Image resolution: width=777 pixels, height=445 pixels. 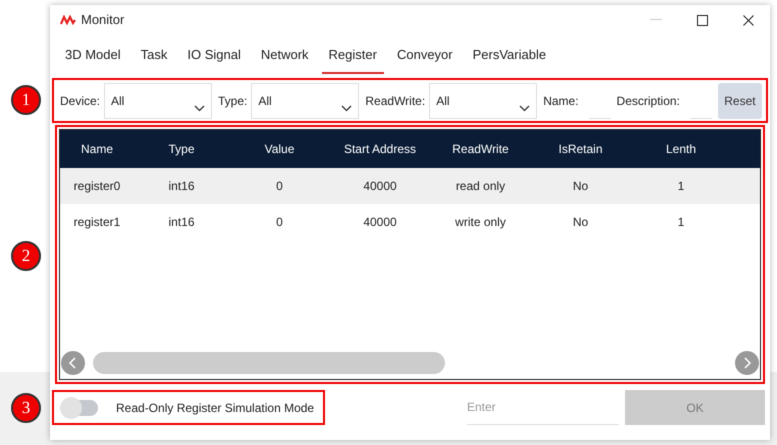 What do you see at coordinates (480, 186) in the screenshot?
I see `table-cell-text: read only` at bounding box center [480, 186].